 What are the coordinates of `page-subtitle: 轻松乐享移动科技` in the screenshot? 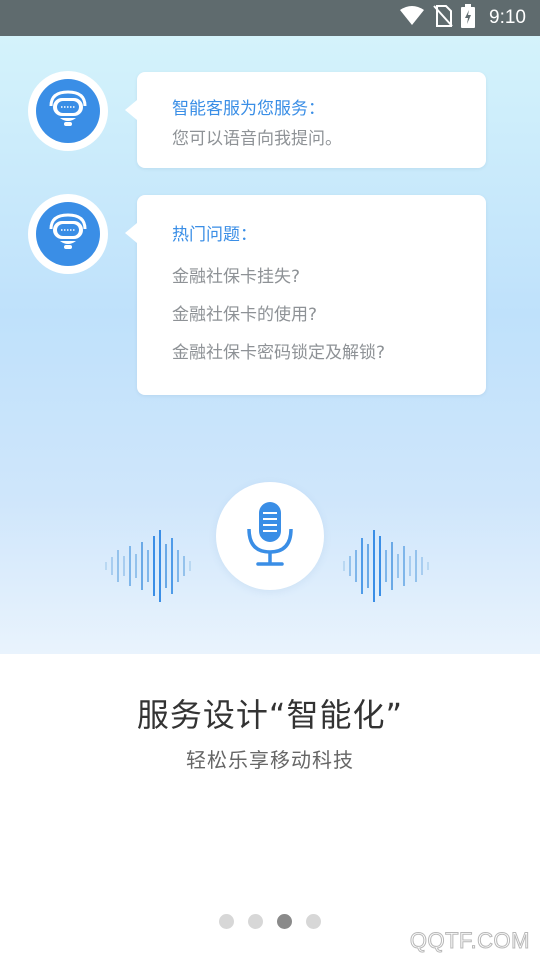 It's located at (270, 760).